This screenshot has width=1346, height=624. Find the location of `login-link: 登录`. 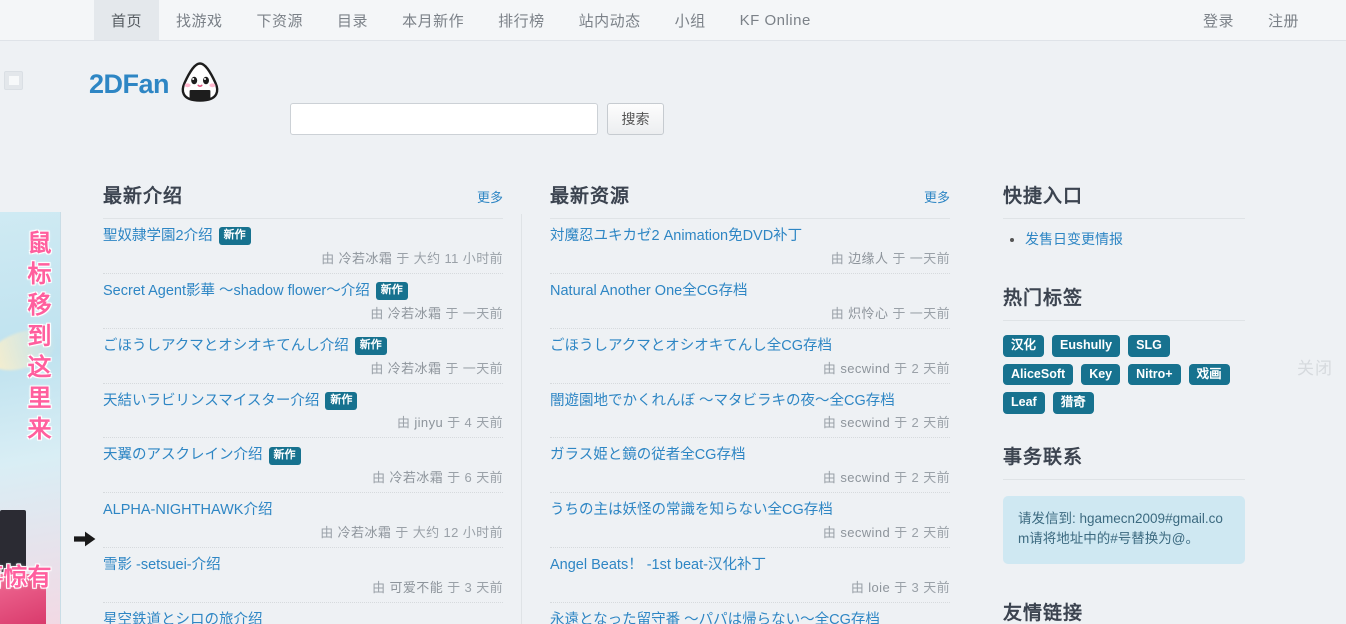

login-link: 登录 is located at coordinates (1218, 20).